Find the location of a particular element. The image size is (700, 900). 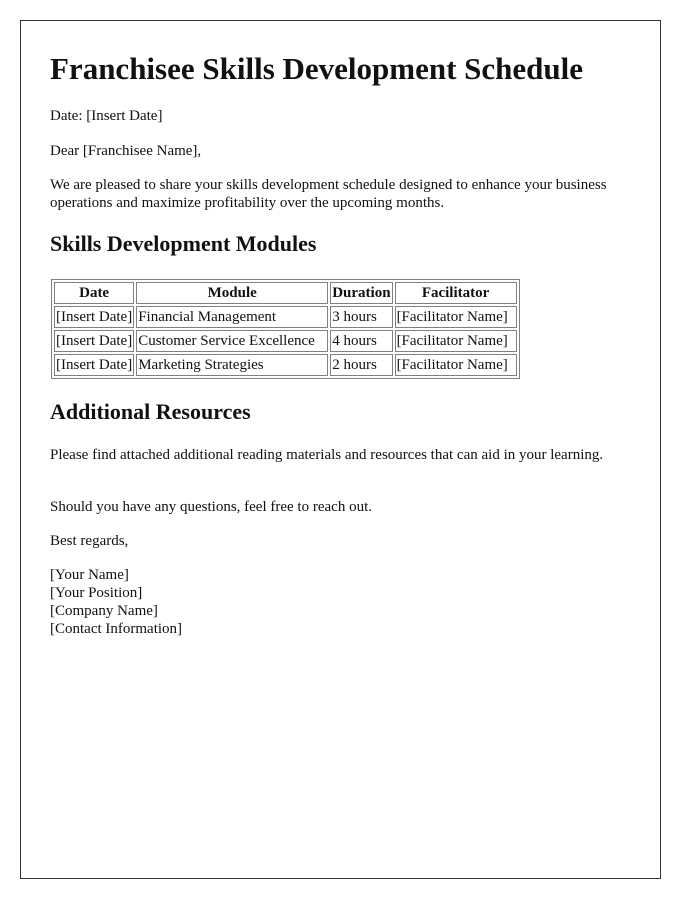

header-facilitator: Facilitator is located at coordinates (455, 293).